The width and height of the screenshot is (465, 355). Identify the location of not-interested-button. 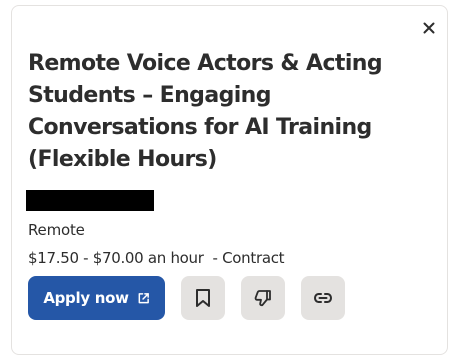
(263, 298).